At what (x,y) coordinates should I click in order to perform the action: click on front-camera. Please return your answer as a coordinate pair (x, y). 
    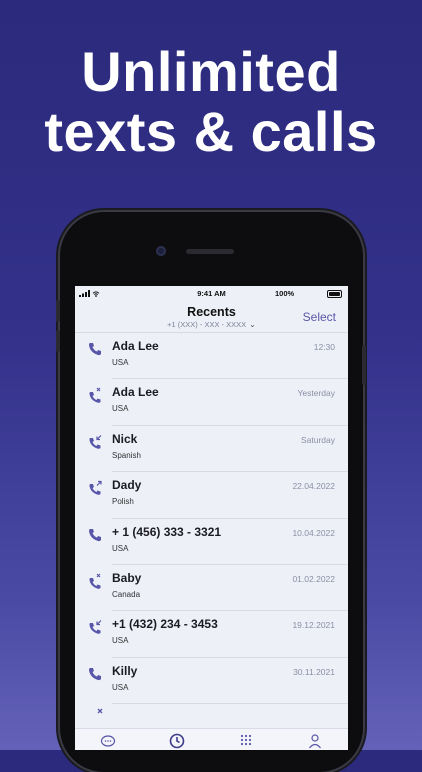
    Looking at the image, I should click on (161, 251).